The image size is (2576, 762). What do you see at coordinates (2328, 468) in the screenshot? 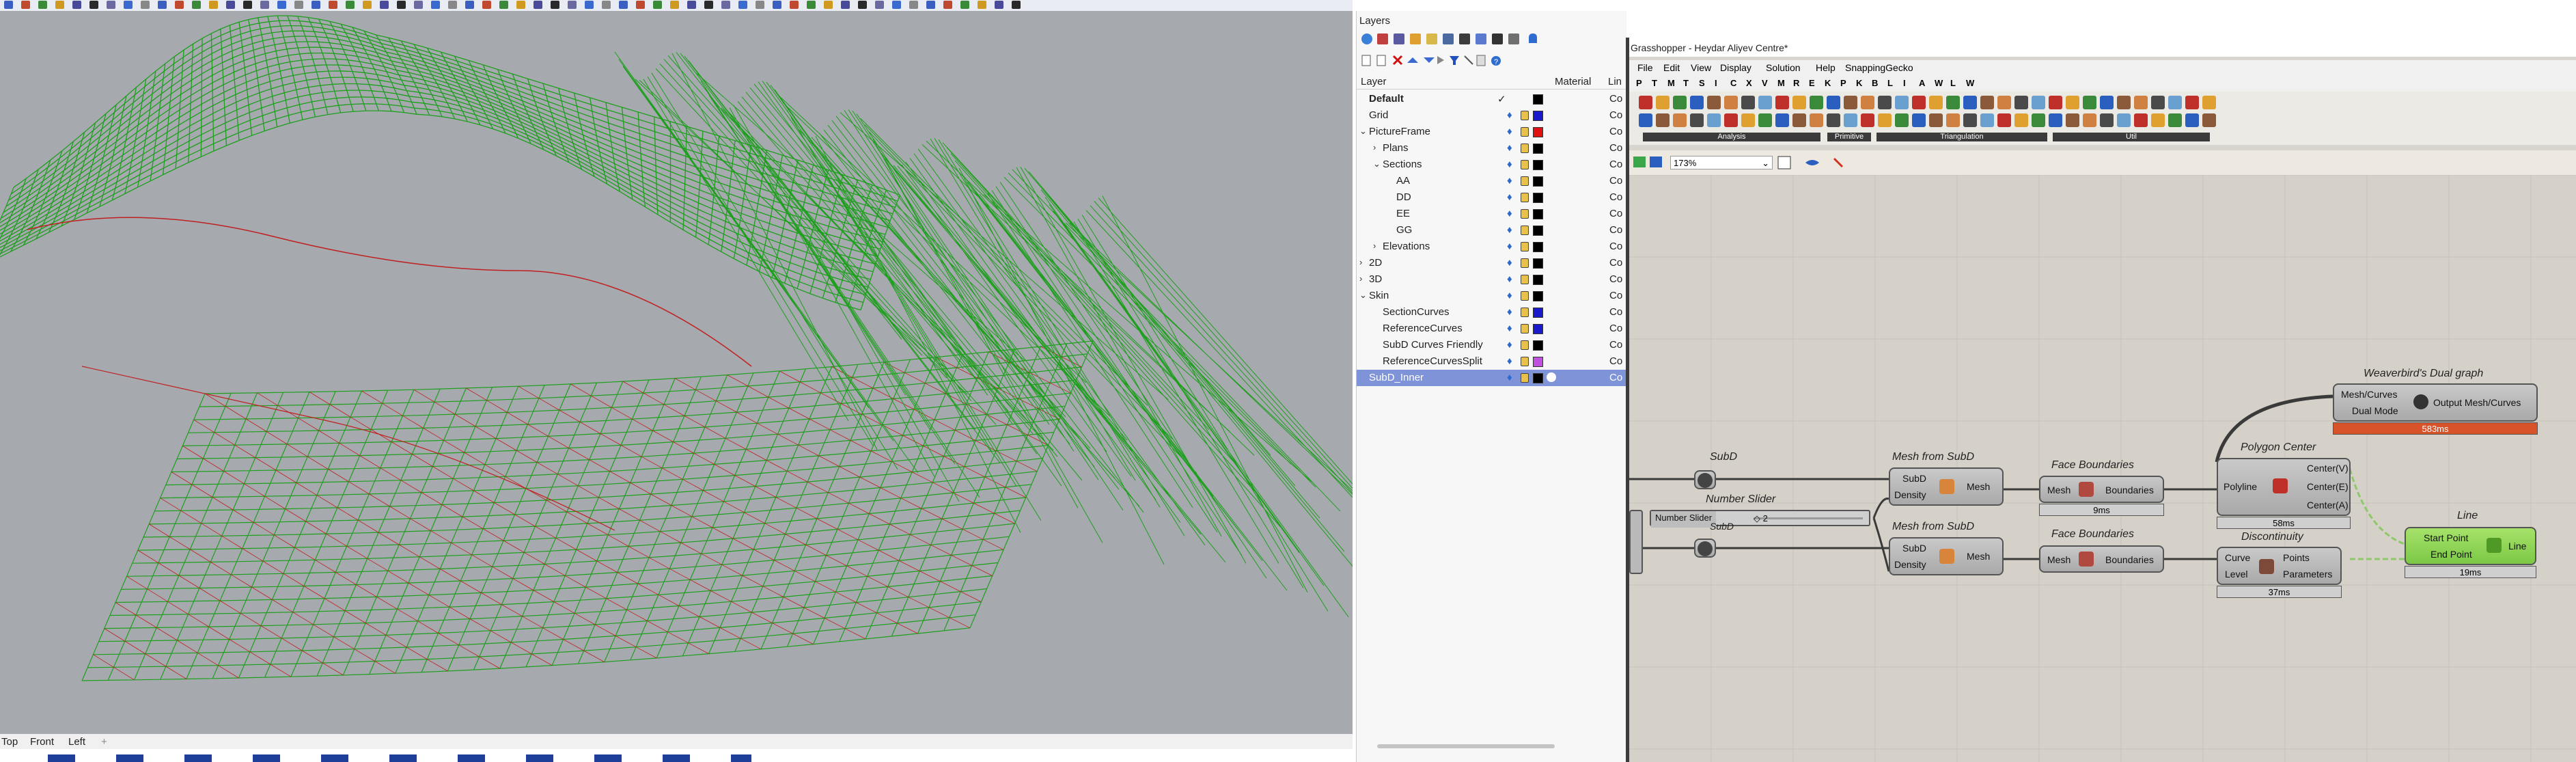
I see `output-center-v: Center(V)` at bounding box center [2328, 468].